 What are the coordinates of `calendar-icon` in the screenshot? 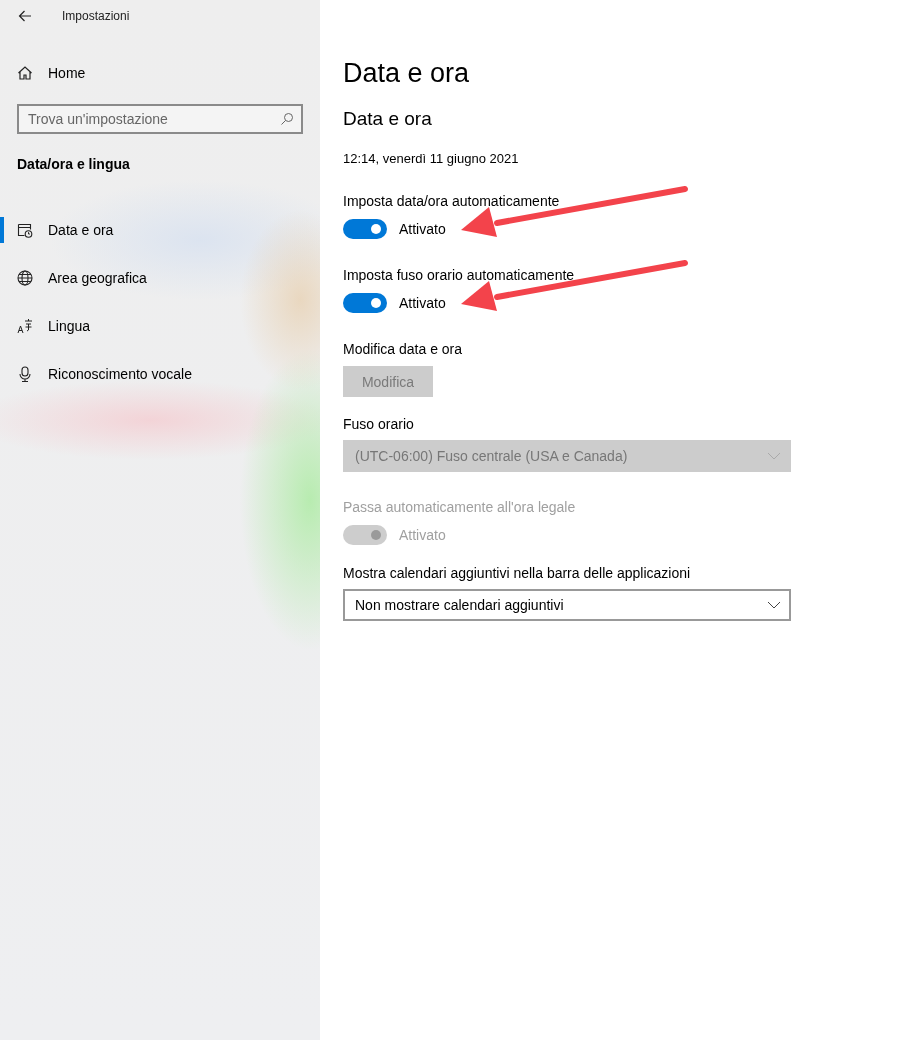 It's located at (25, 230).